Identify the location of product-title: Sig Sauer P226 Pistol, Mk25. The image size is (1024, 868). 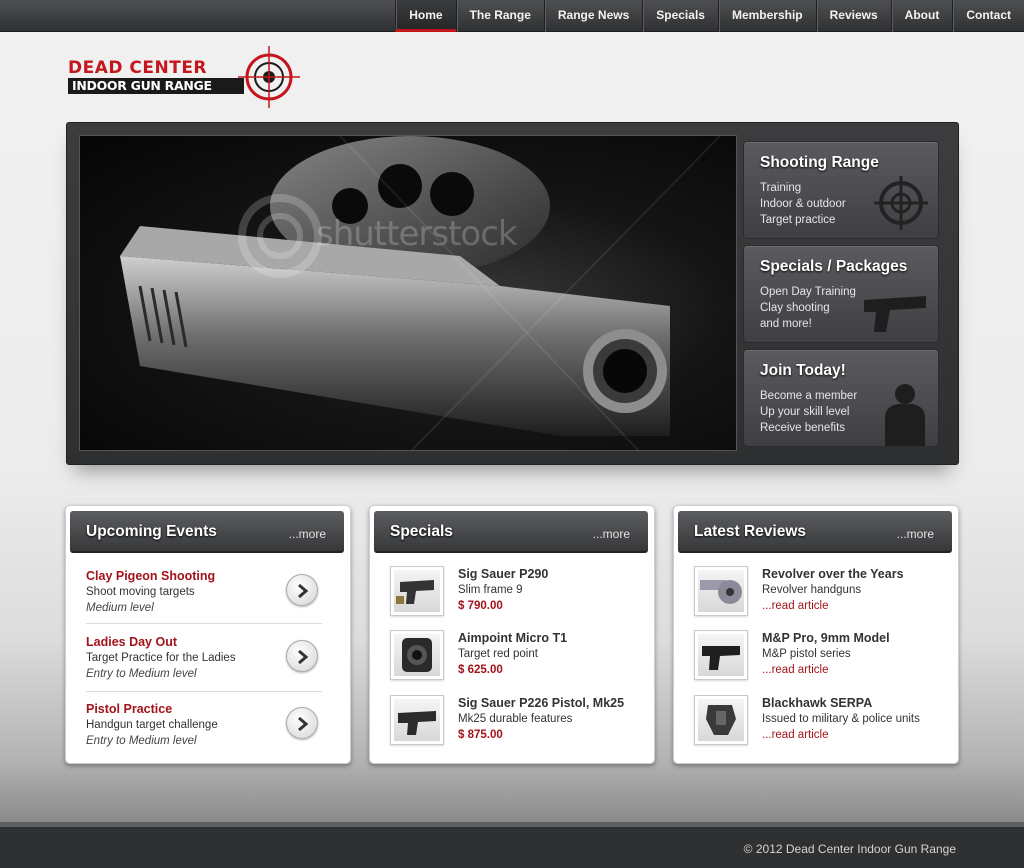
(541, 703).